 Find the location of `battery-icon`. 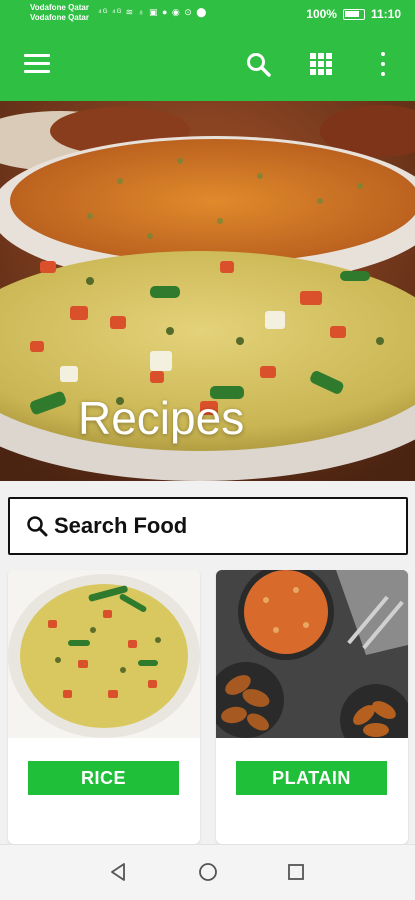

battery-icon is located at coordinates (353, 14).